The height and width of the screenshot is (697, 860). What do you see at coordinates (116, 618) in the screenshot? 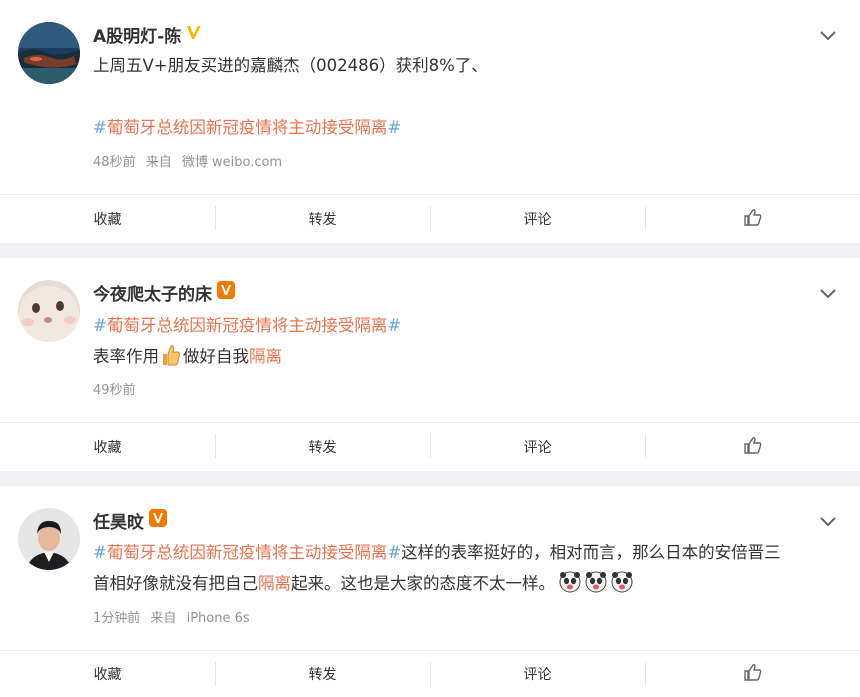
I see `post-time: 1分钟前` at bounding box center [116, 618].